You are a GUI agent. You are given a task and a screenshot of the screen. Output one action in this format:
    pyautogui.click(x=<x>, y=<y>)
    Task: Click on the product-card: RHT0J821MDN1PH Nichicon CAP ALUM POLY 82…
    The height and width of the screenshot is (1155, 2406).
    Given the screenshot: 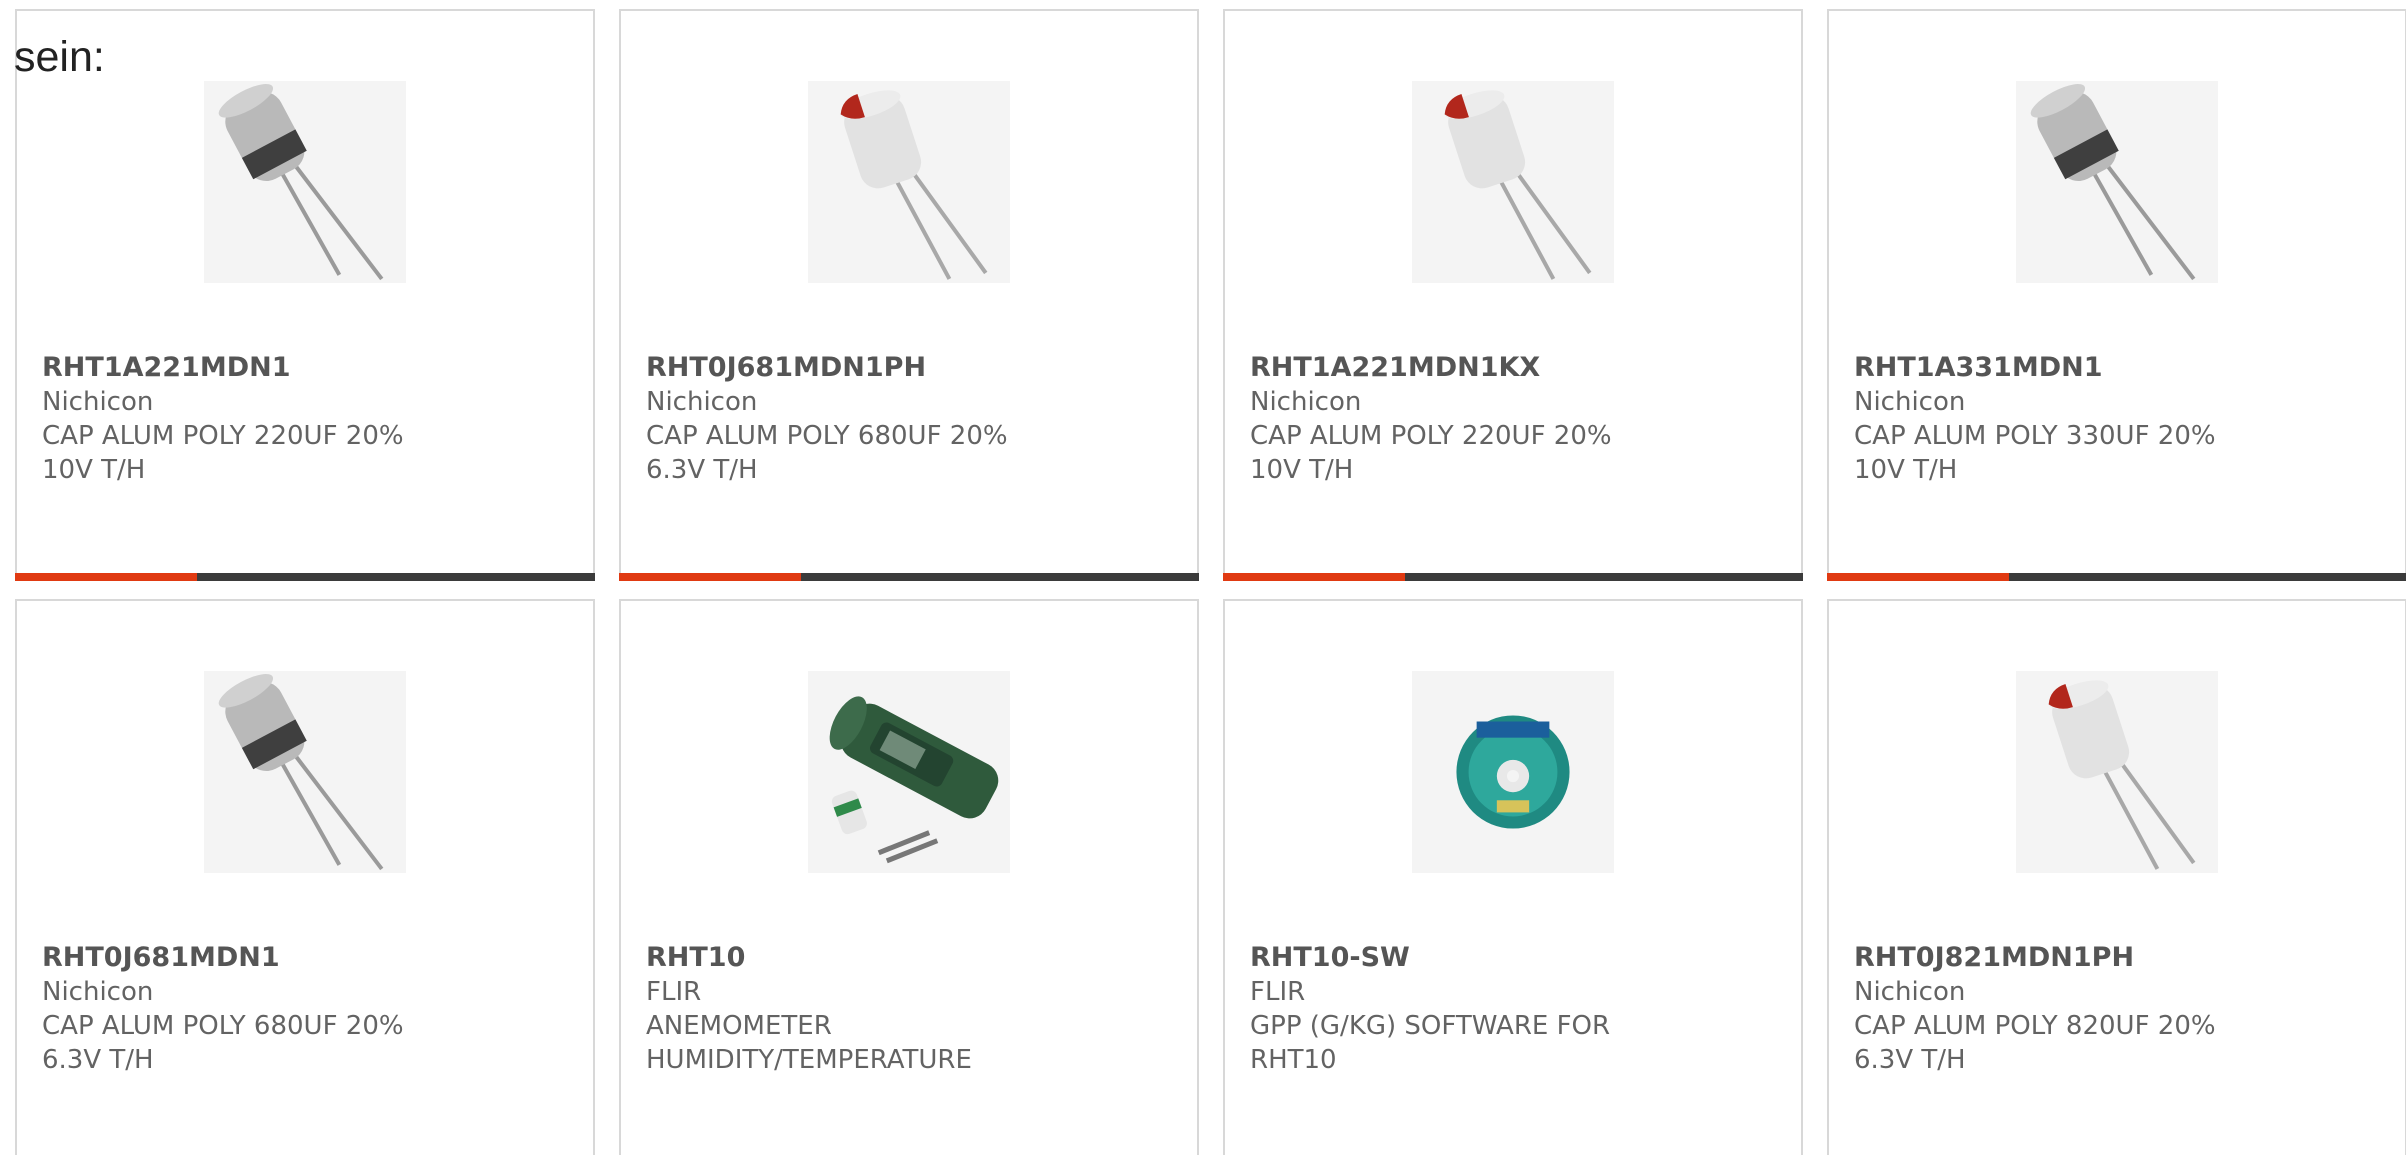 What is the action you would take?
    pyautogui.click(x=2116, y=877)
    